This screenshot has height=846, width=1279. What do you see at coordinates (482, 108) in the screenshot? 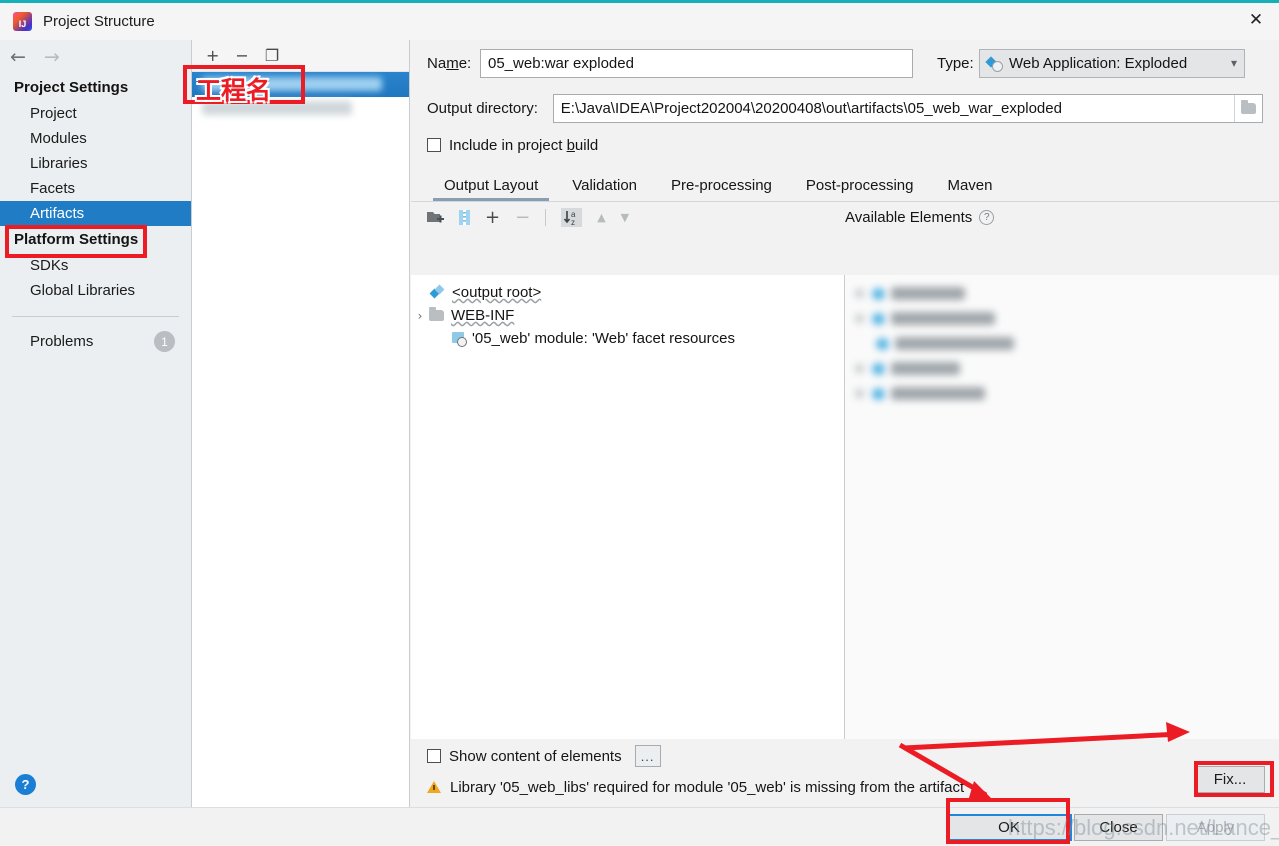
I see `output-directory-label: Output directory:` at bounding box center [482, 108].